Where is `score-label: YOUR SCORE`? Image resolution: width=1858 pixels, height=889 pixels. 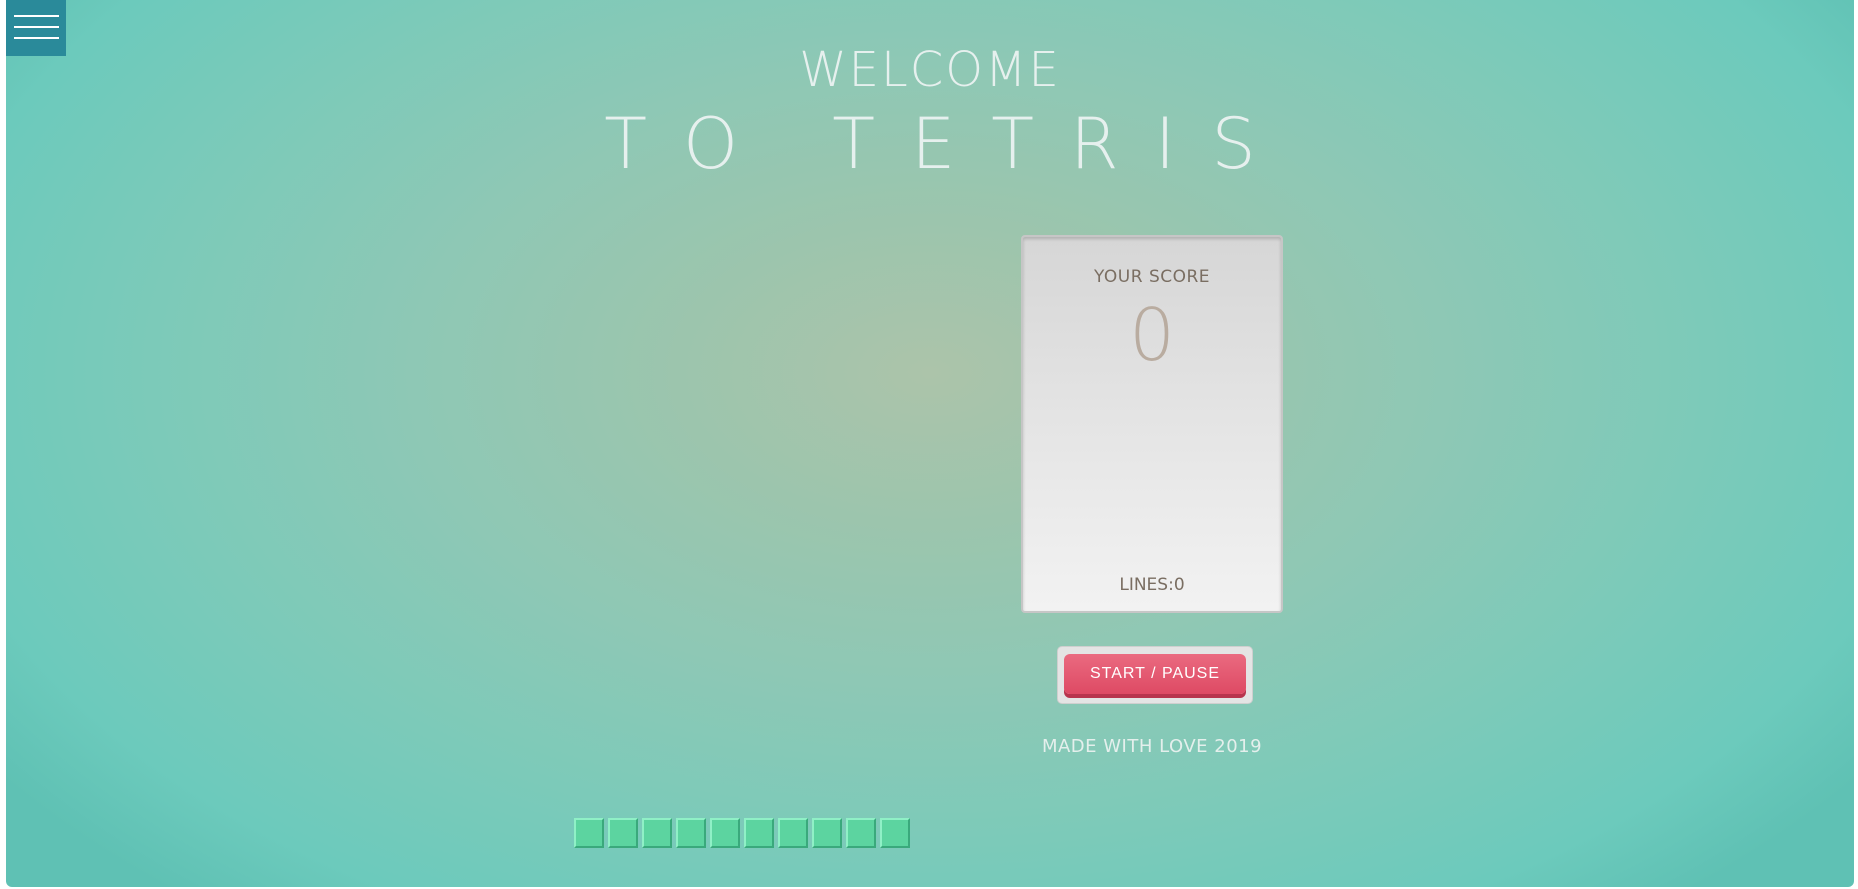
score-label: YOUR SCORE is located at coordinates (1152, 277).